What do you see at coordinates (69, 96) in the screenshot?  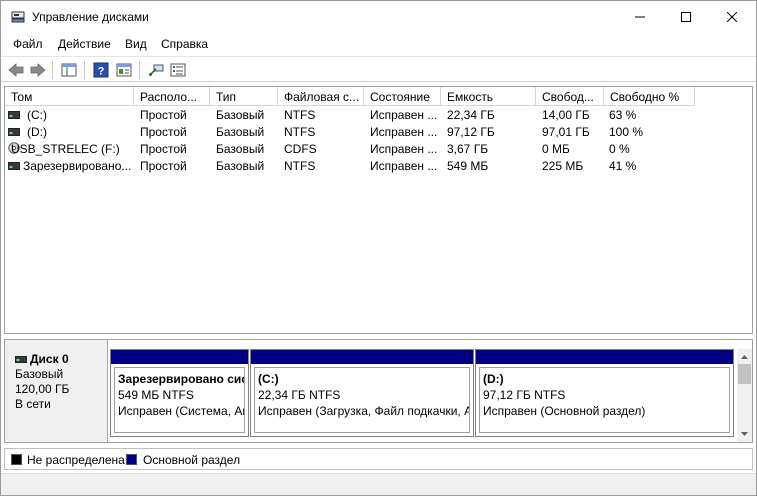 I see `column-header-volume: Том` at bounding box center [69, 96].